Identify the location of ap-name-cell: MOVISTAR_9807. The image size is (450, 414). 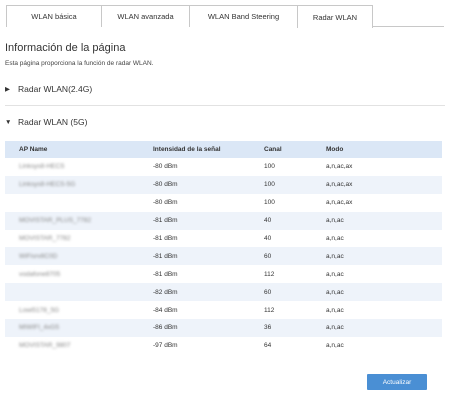
(79, 345).